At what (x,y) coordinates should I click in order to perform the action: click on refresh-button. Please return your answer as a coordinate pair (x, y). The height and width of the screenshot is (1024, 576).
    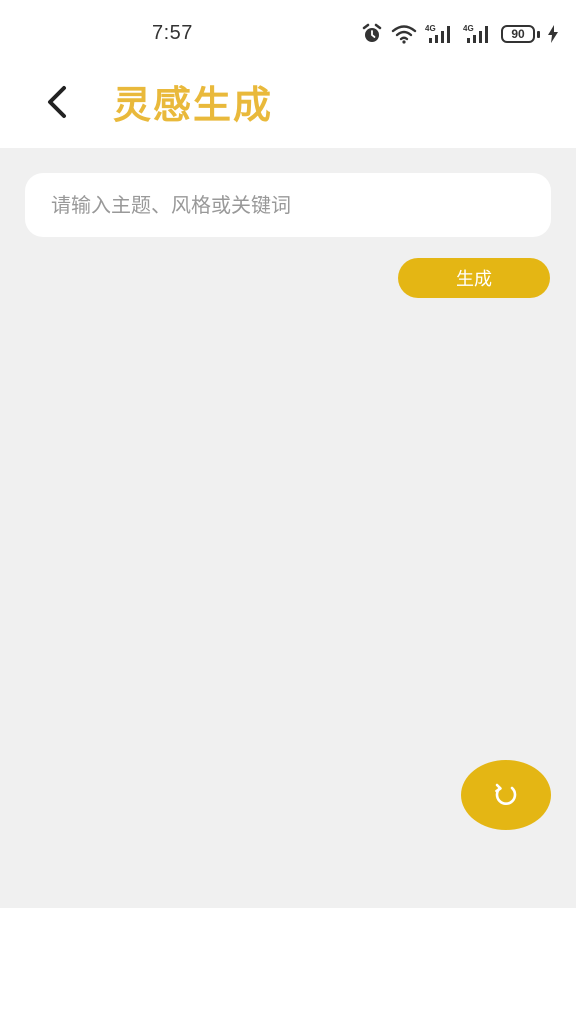
    Looking at the image, I should click on (506, 795).